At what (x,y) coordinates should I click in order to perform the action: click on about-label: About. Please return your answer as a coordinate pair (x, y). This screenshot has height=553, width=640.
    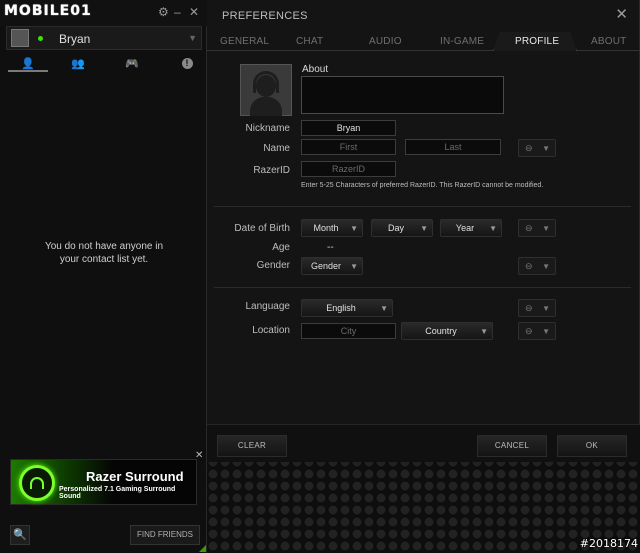
    Looking at the image, I should click on (315, 69).